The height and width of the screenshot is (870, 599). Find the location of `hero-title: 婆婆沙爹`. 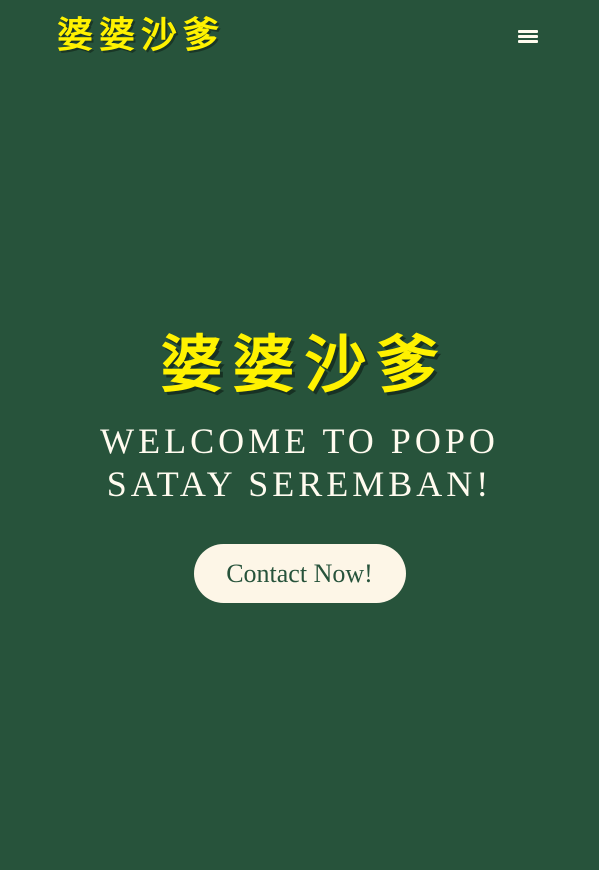

hero-title: 婆婆沙爹 is located at coordinates (304, 364).